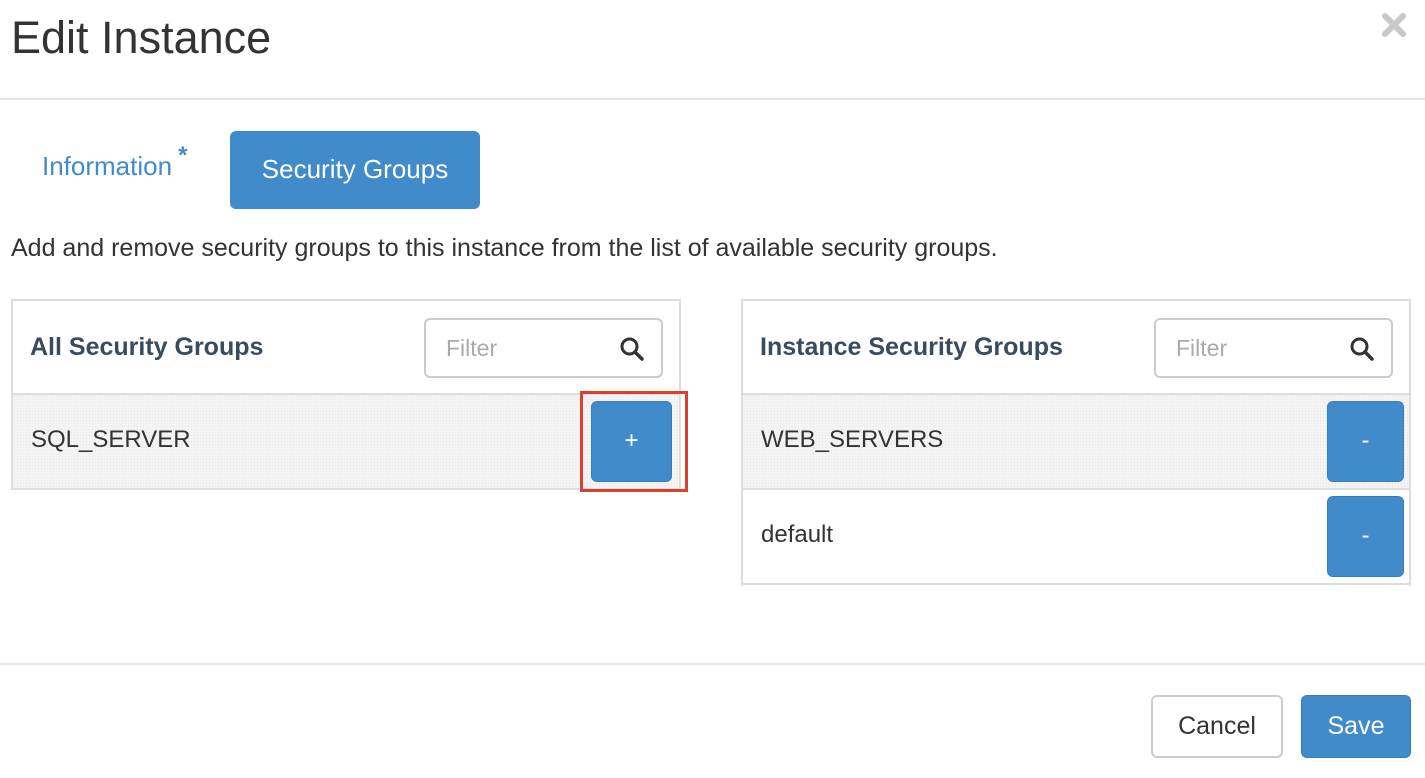  Describe the element at coordinates (346, 442) in the screenshot. I see `list-item: SQL_SERVER +` at that location.